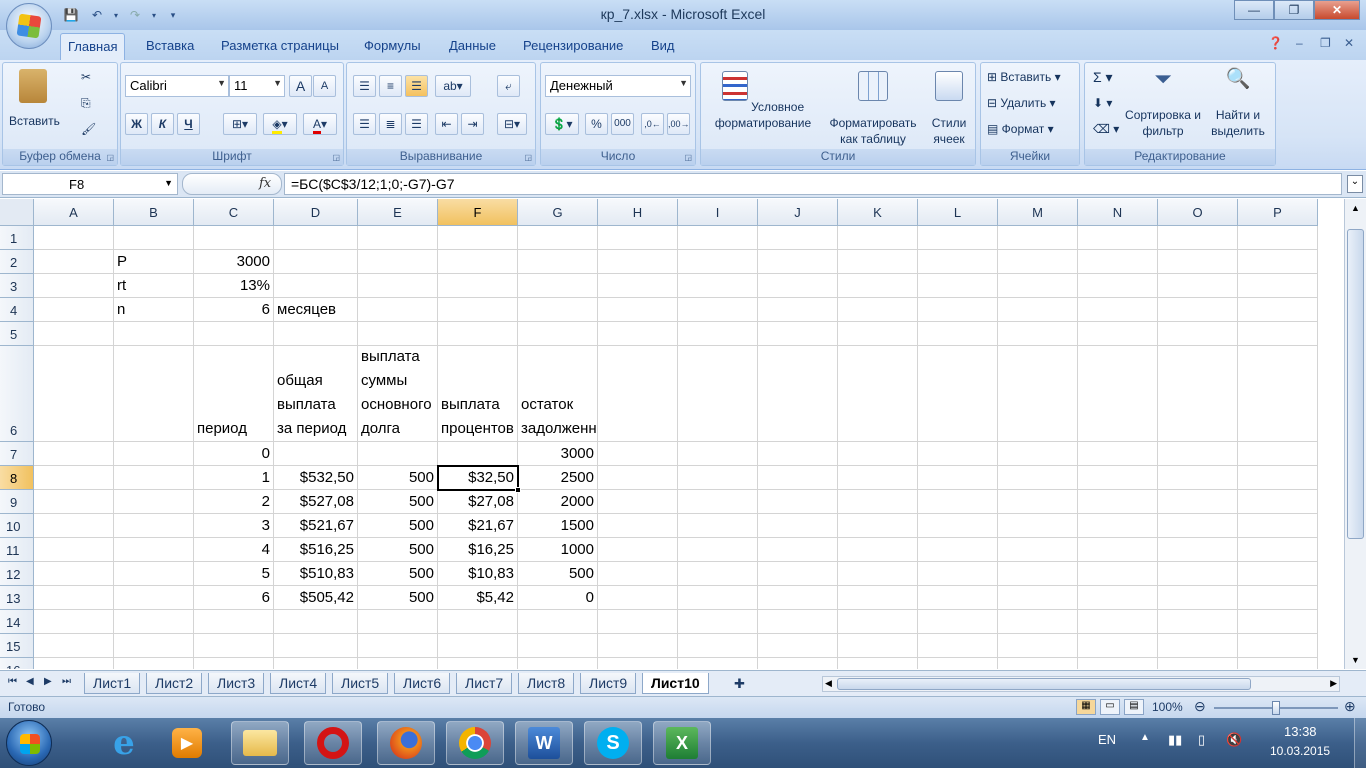  I want to click on column-header-m: M, so click(1038, 212).